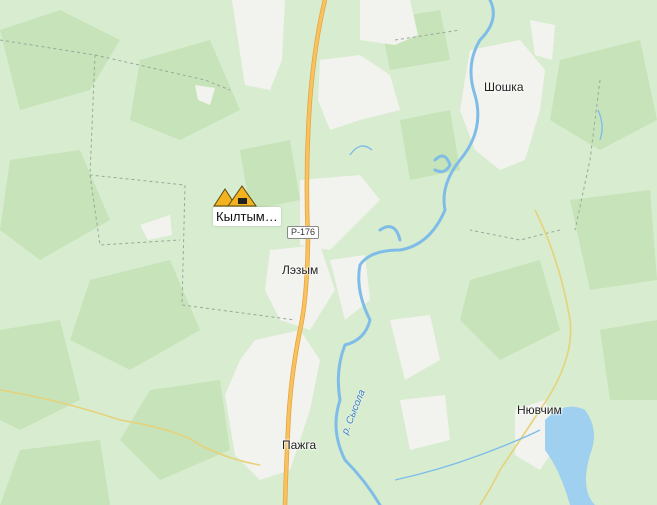  I want to click on lake, so click(570, 455).